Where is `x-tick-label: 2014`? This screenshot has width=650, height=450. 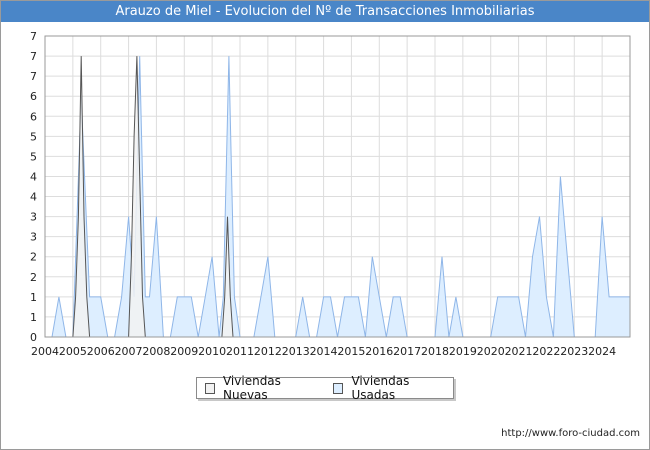
x-tick-label: 2014 is located at coordinates (324, 351).